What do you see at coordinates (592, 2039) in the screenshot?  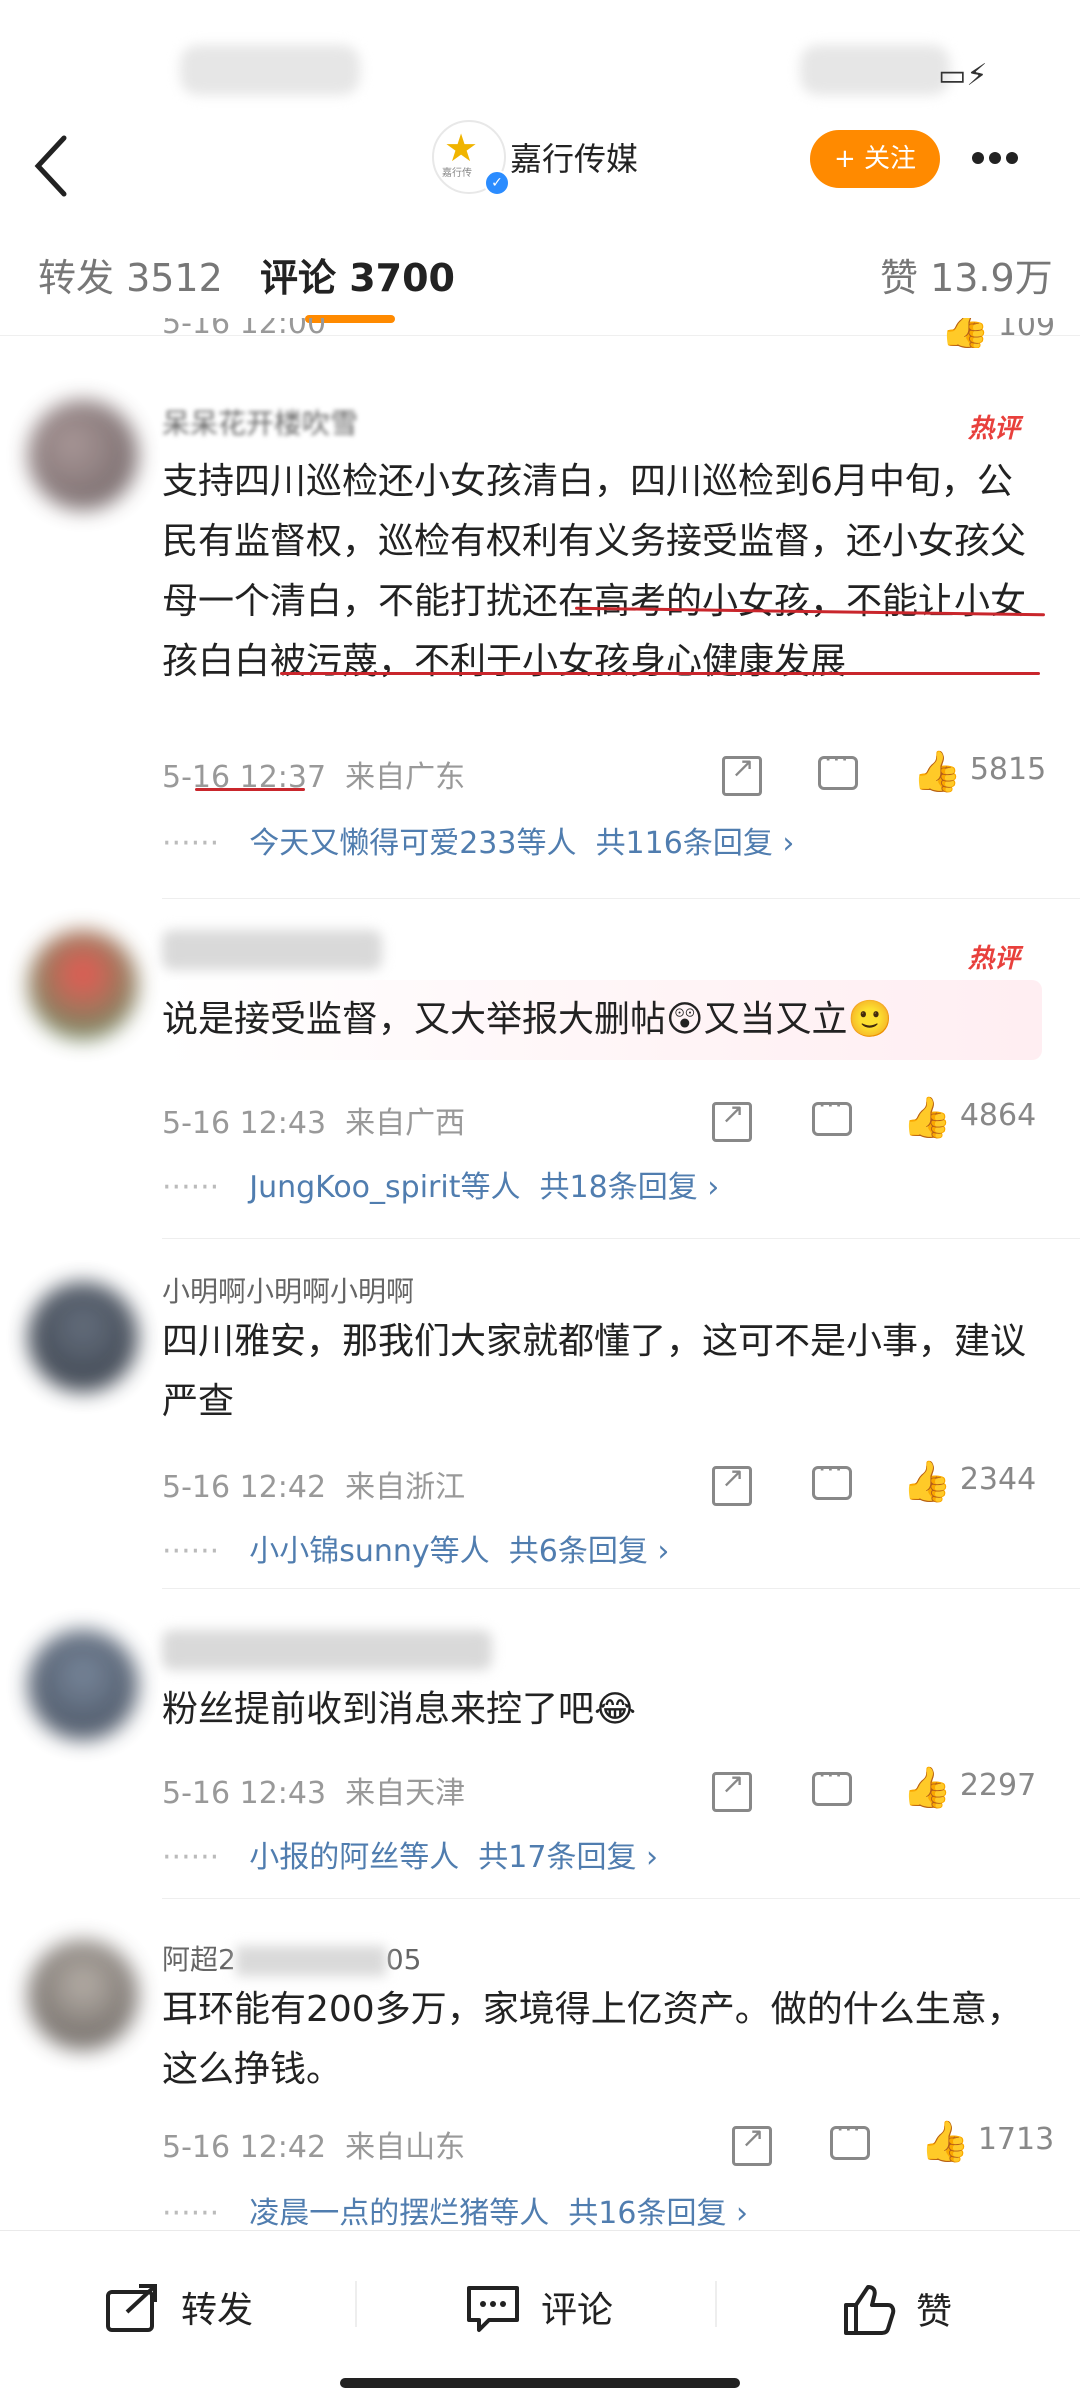 I see `comment-text: 耳环能有200多万，家境得上亿资产。做的什么生意，这么挣钱。` at bounding box center [592, 2039].